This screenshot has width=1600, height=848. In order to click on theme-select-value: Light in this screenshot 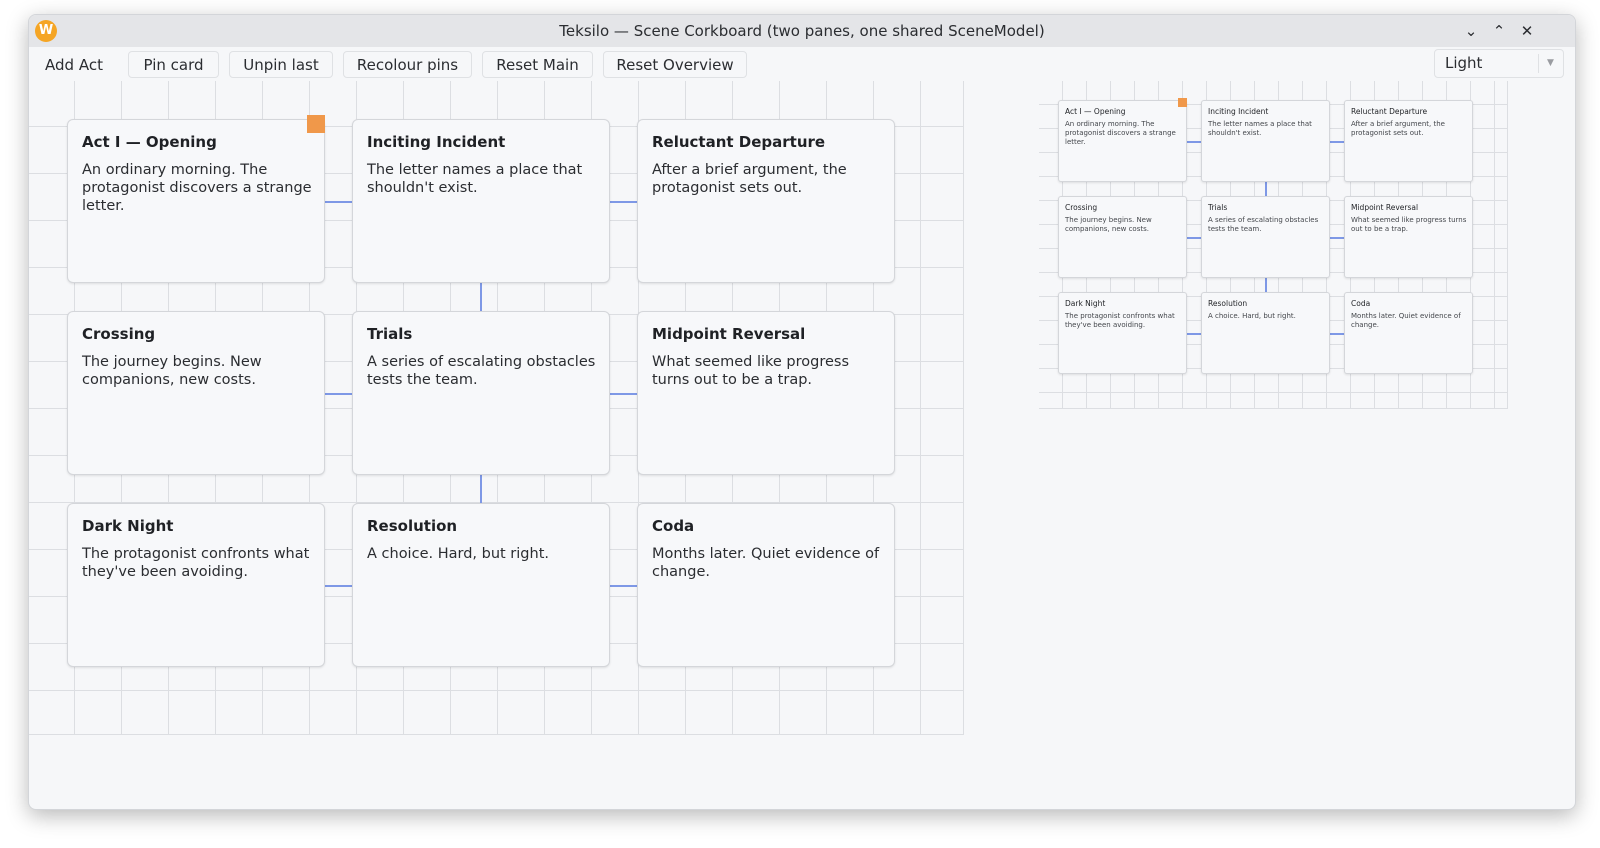, I will do `click(1464, 63)`.